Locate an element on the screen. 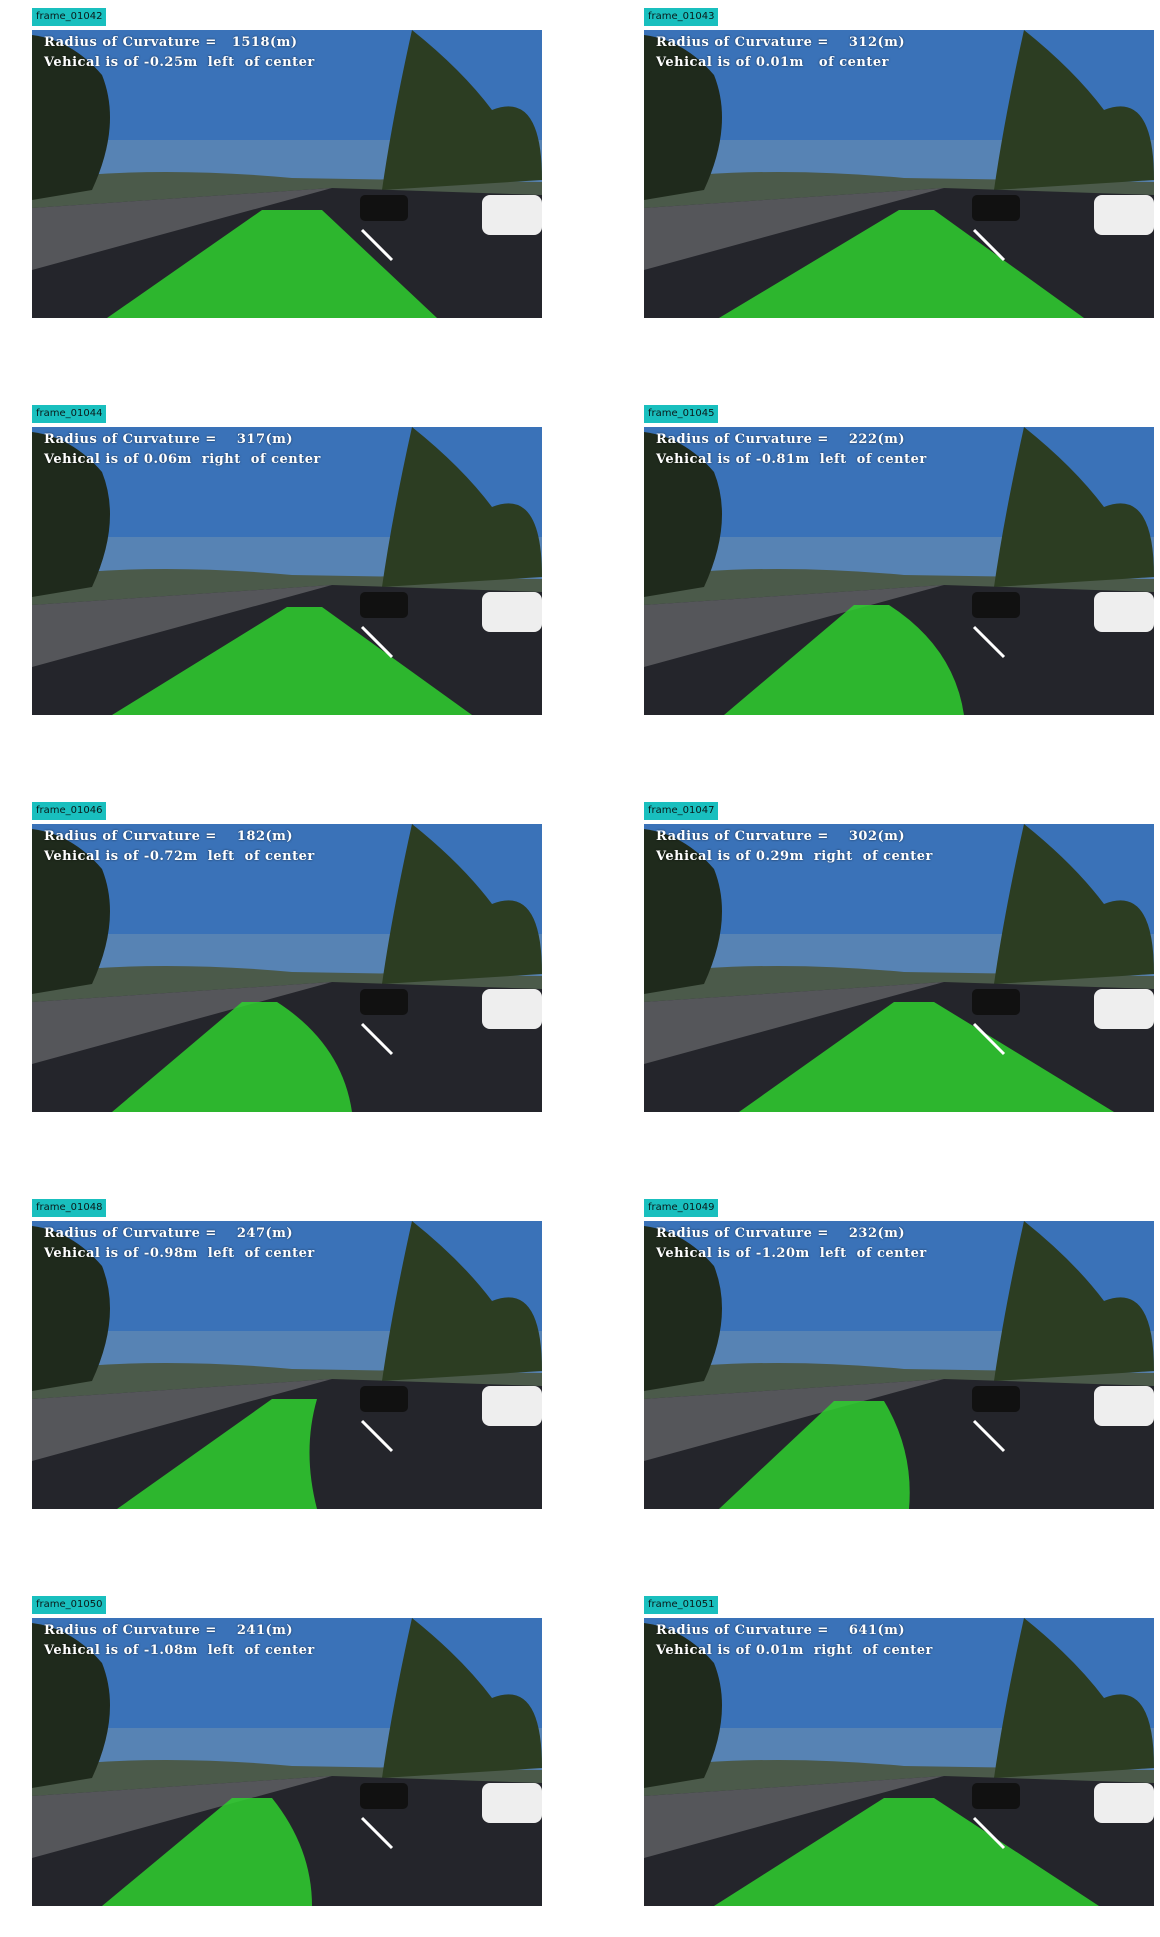 The width and height of the screenshot is (1160, 1937). offset-text: Vehical is of 0.29m right of center is located at coordinates (794, 856).